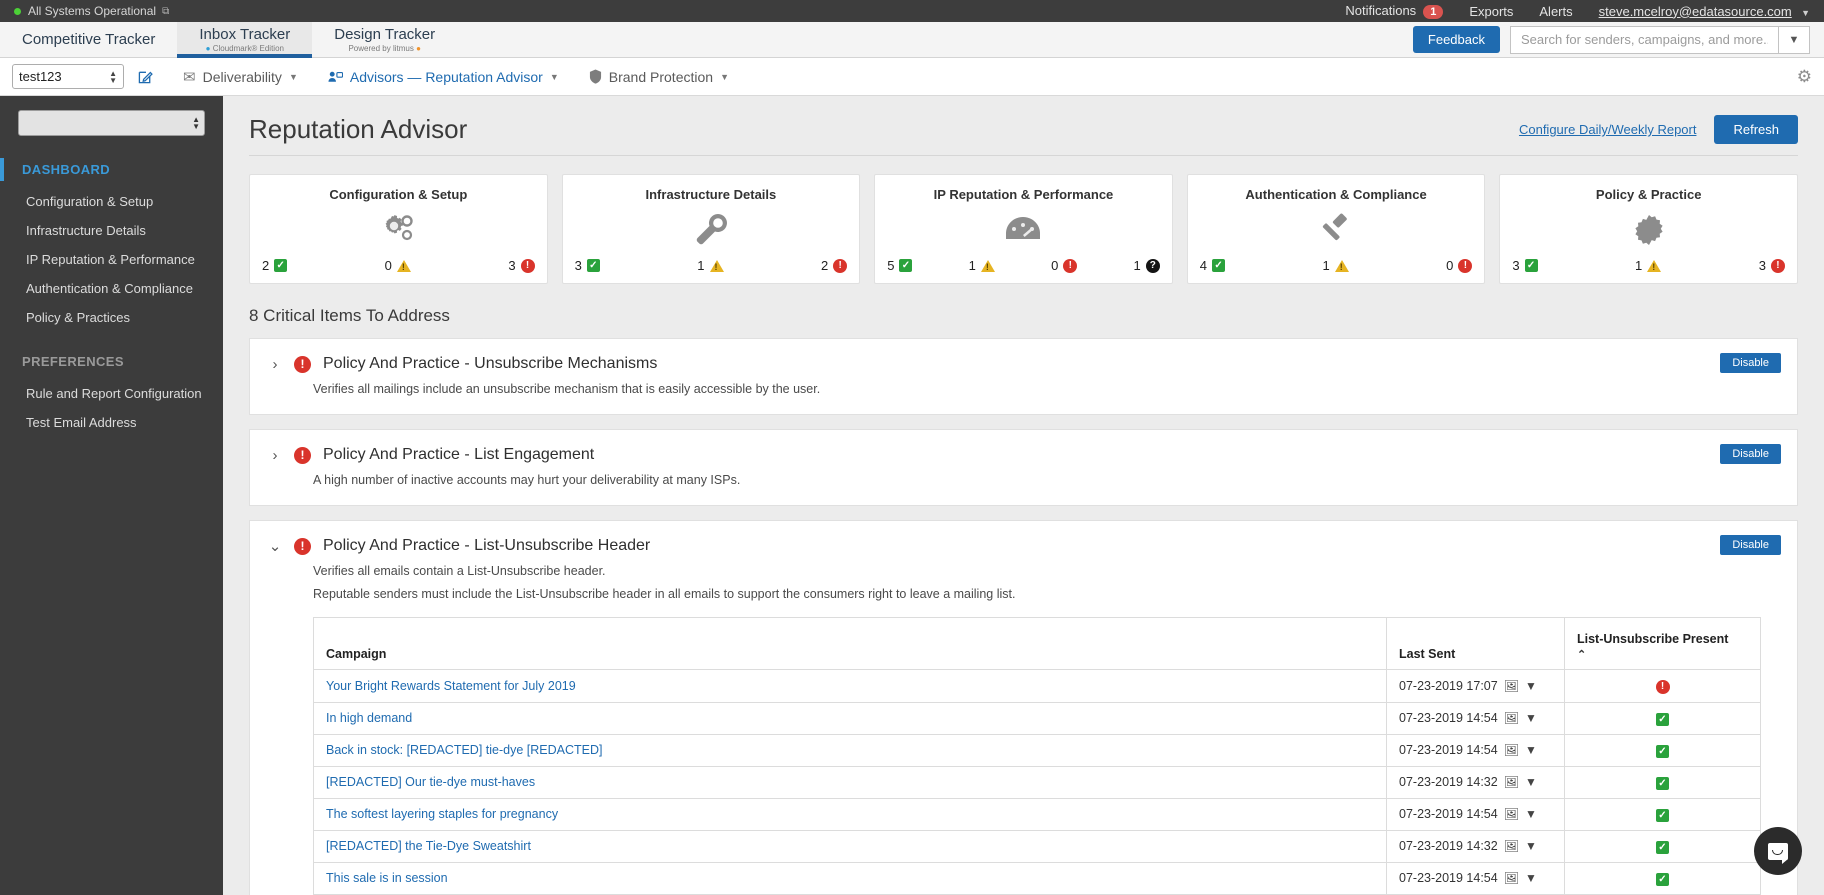 This screenshot has width=1824, height=895. What do you see at coordinates (293, 76) in the screenshot?
I see `chevron-down-icon: ▼` at bounding box center [293, 76].